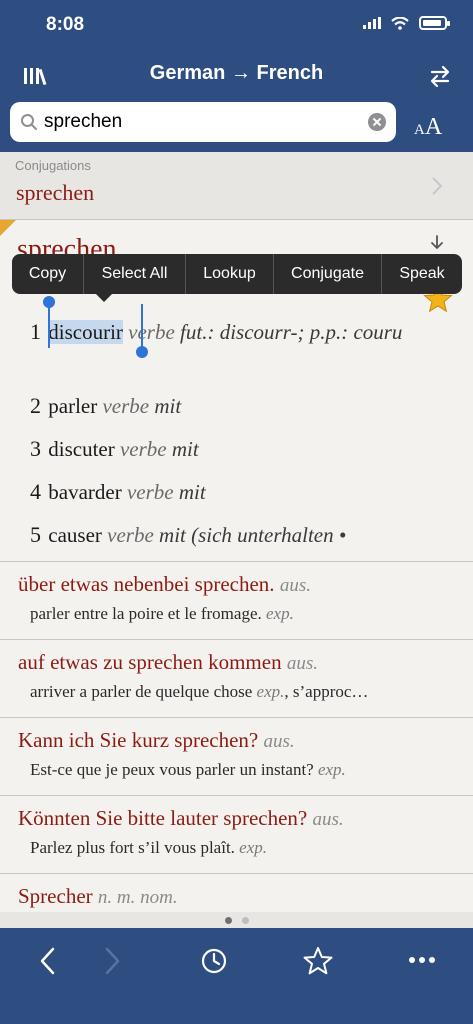 Image resolution: width=473 pixels, height=1024 pixels. Describe the element at coordinates (29, 122) in the screenshot. I see `search-icon` at that location.